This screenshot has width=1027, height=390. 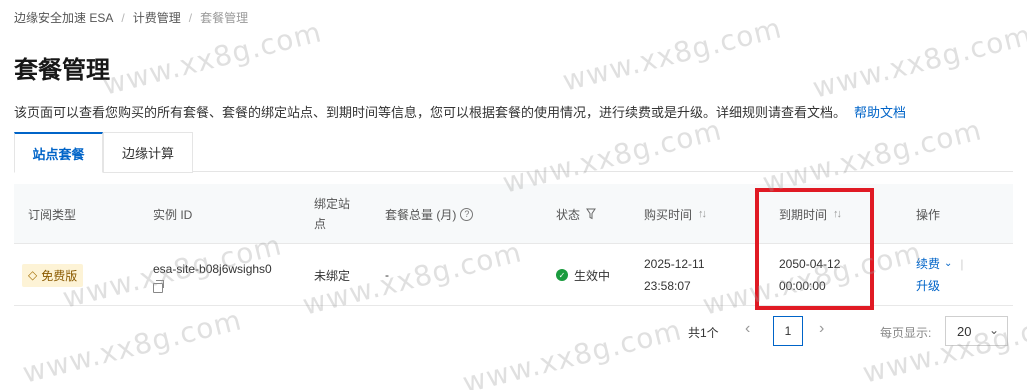 What do you see at coordinates (880, 112) in the screenshot?
I see `help-doc-link: 帮助文档` at bounding box center [880, 112].